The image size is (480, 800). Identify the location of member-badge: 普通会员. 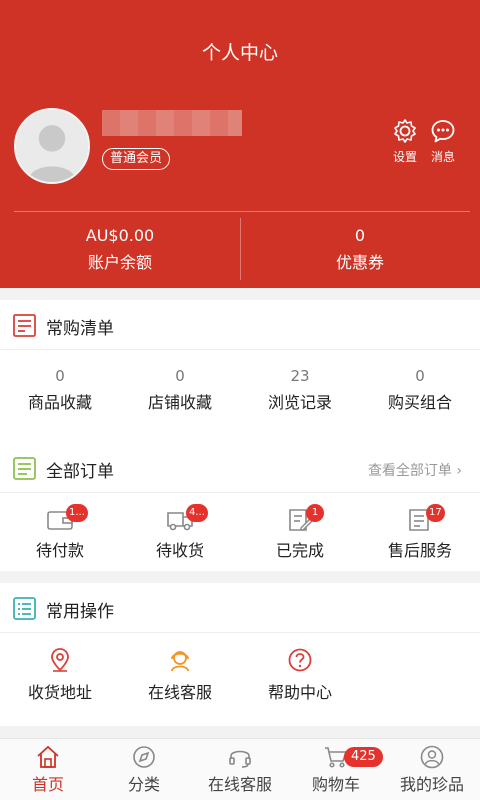
(136, 159).